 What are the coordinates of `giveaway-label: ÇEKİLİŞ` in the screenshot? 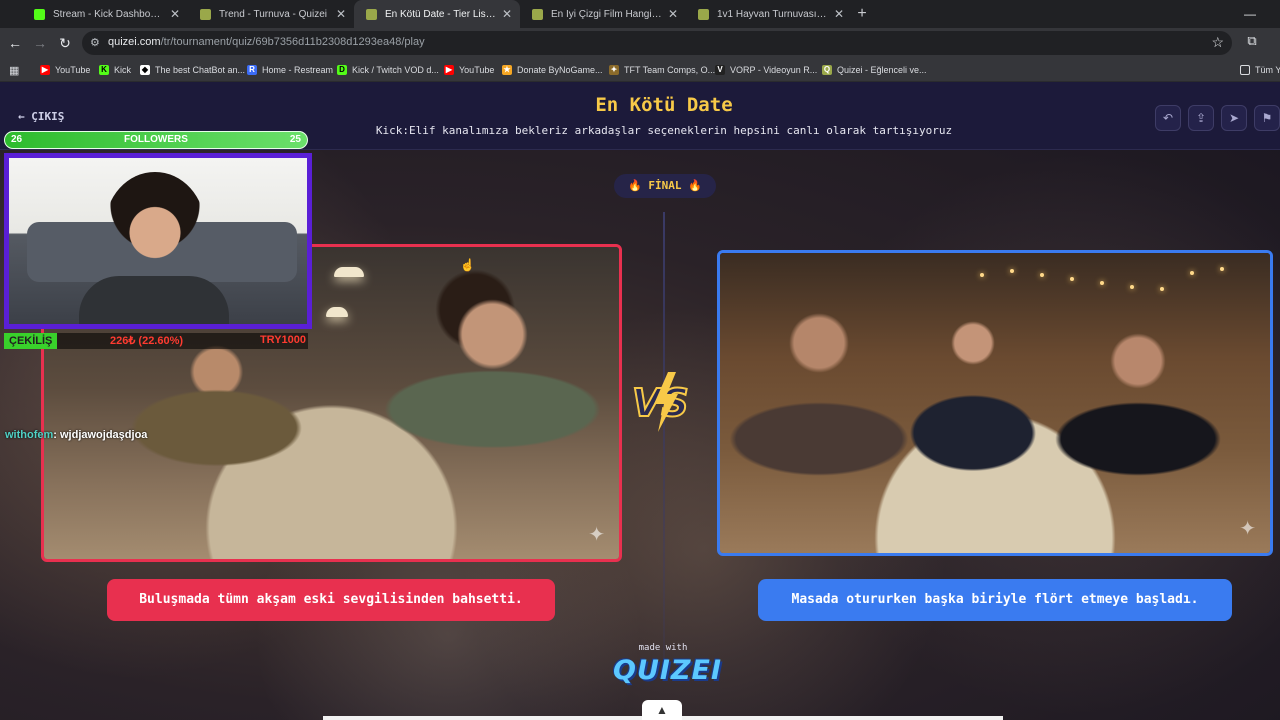 It's located at (31, 341).